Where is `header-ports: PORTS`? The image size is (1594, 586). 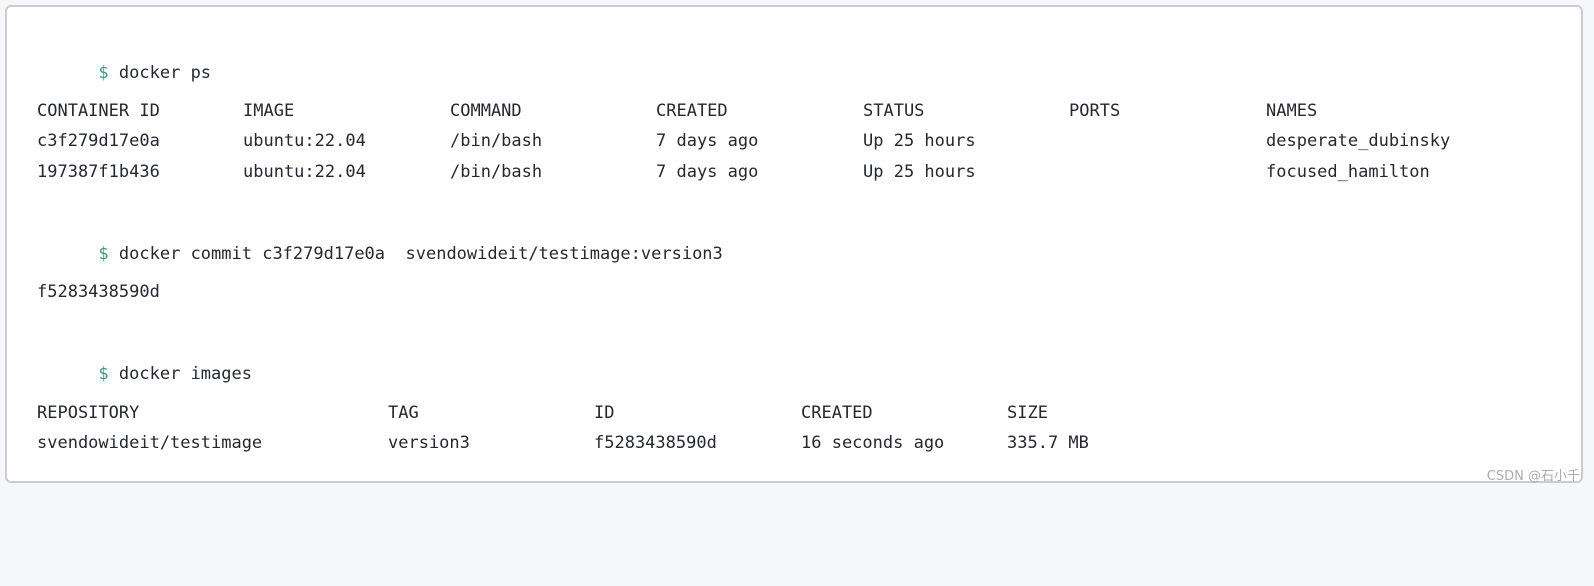 header-ports: PORTS is located at coordinates (1094, 111).